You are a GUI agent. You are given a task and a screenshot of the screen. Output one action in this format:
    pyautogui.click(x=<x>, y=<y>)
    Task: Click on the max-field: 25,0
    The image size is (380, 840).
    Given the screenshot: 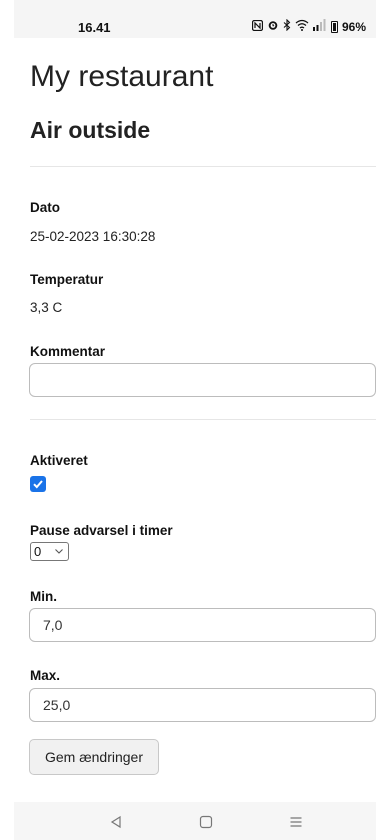 What is the action you would take?
    pyautogui.click(x=202, y=705)
    